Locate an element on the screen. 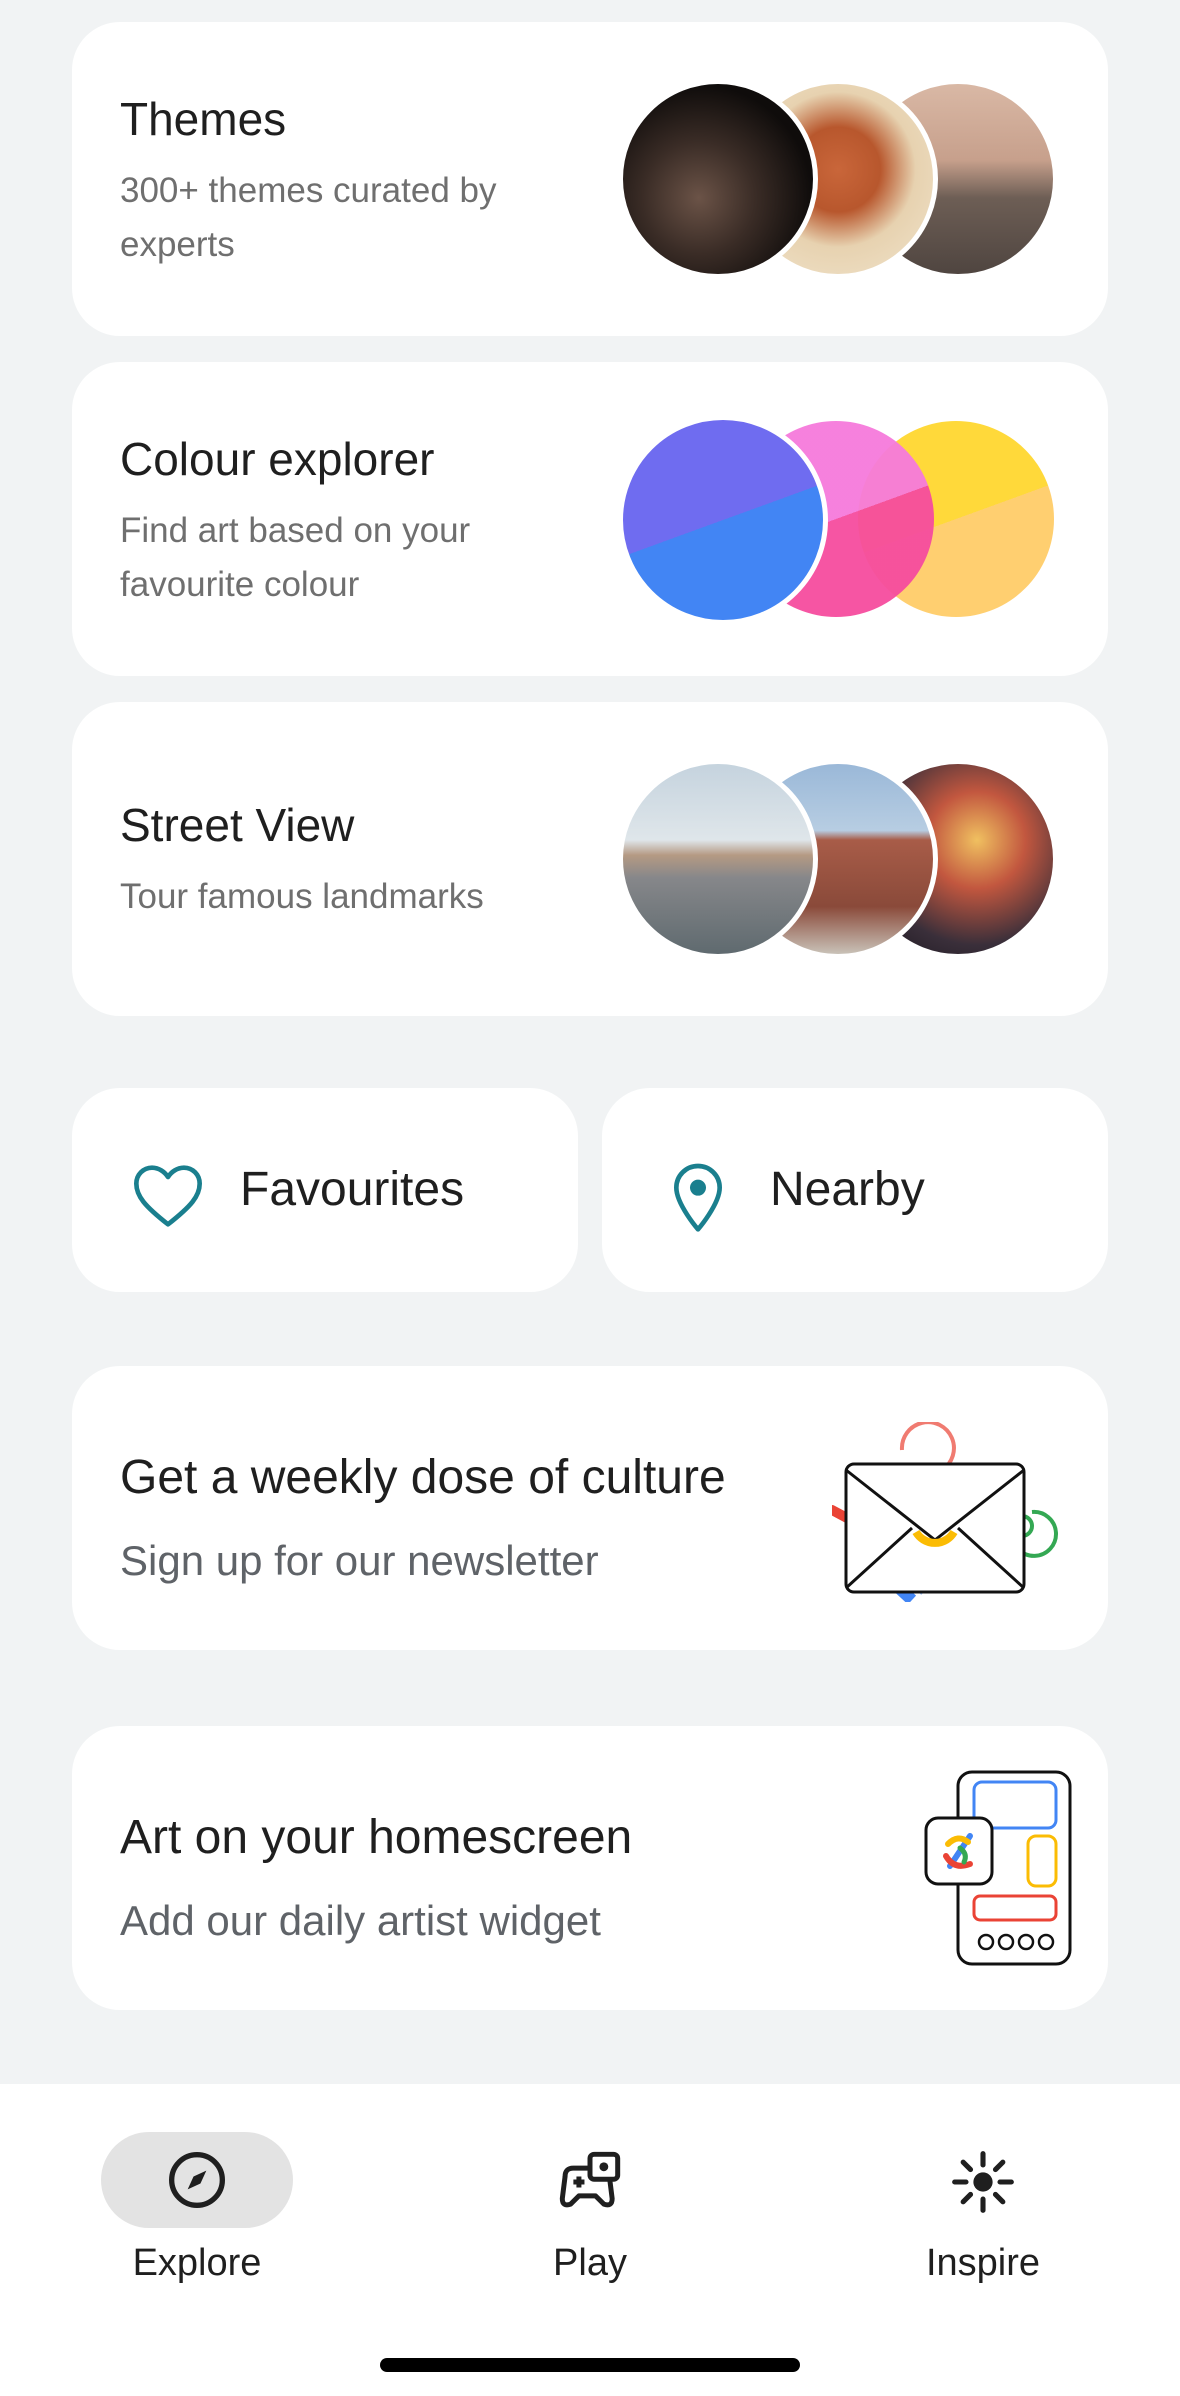 The image size is (1180, 2396). themes-thumb-dancers is located at coordinates (718, 179).